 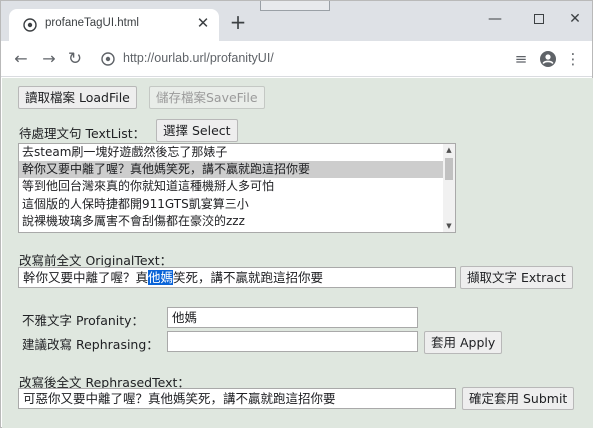 What do you see at coordinates (516, 277) in the screenshot?
I see `extract-button: 擷取文字 Extract` at bounding box center [516, 277].